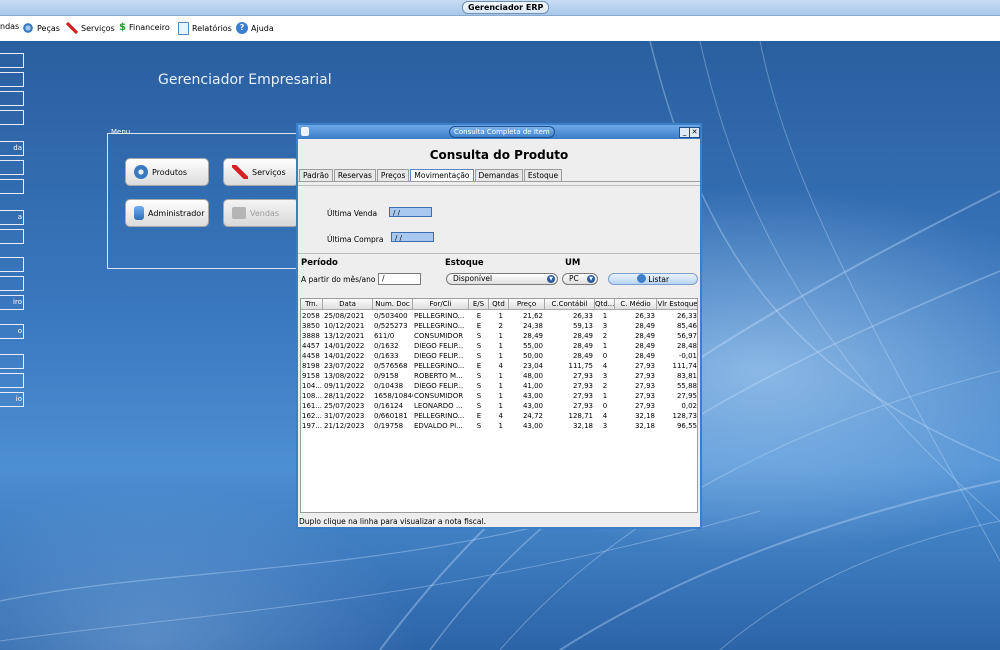  What do you see at coordinates (393, 175) in the screenshot?
I see `tab-precos: Preços` at bounding box center [393, 175].